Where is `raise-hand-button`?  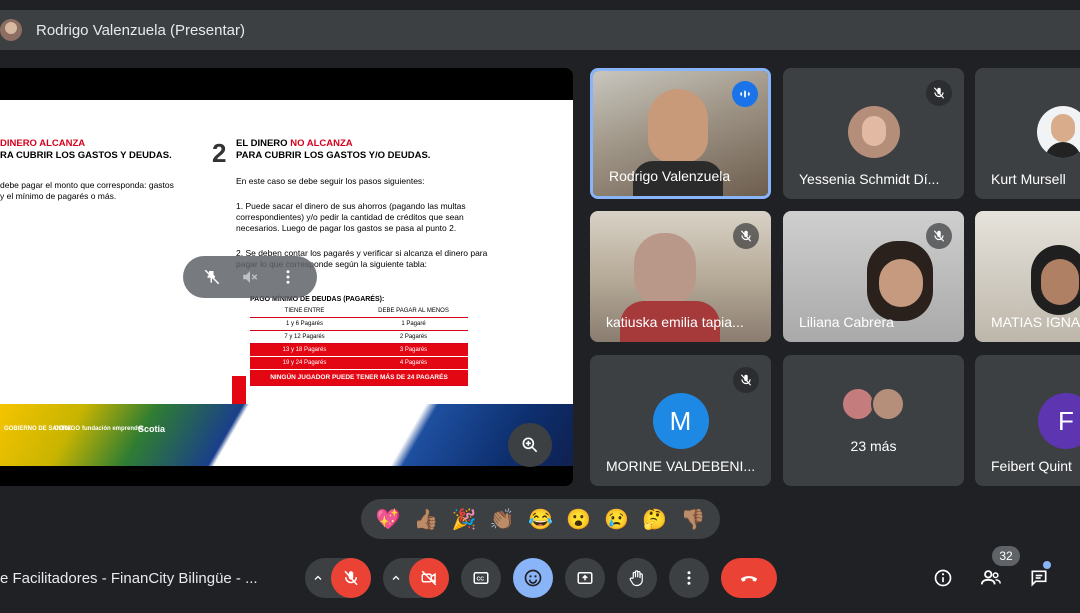
raise-hand-button is located at coordinates (637, 578).